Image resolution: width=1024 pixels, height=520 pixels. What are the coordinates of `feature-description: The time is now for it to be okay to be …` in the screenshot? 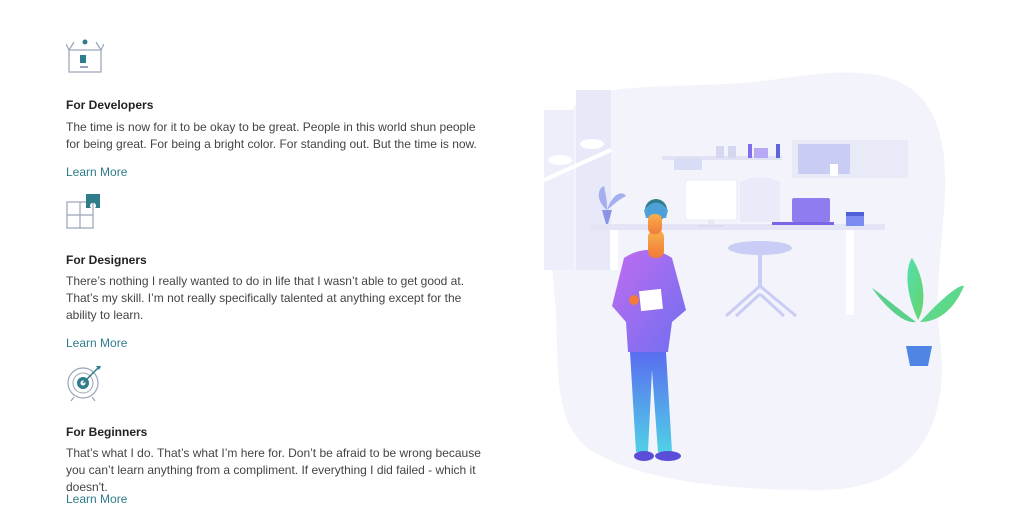 It's located at (271, 135).